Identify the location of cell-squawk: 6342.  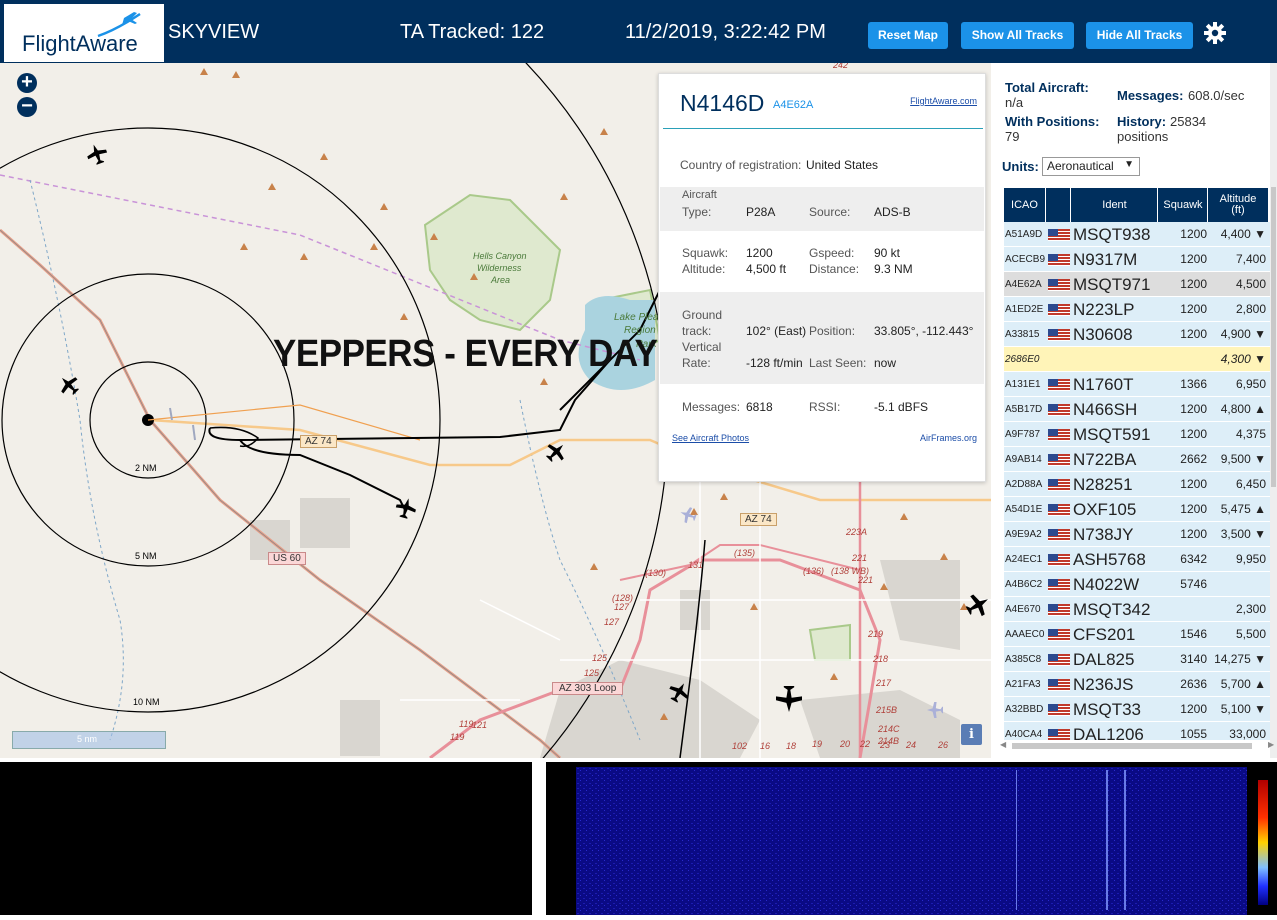
(1193, 559).